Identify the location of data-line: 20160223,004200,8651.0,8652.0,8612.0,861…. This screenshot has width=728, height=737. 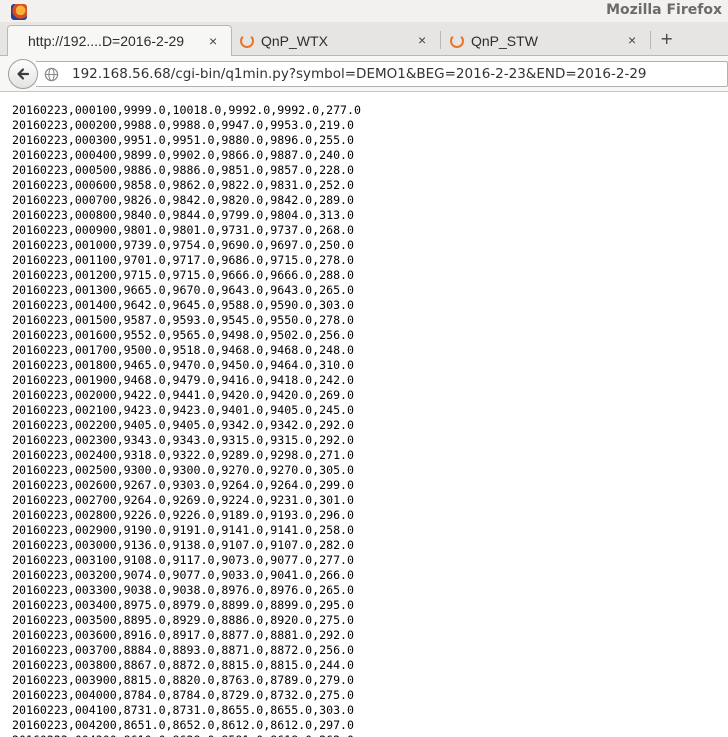
(183, 725).